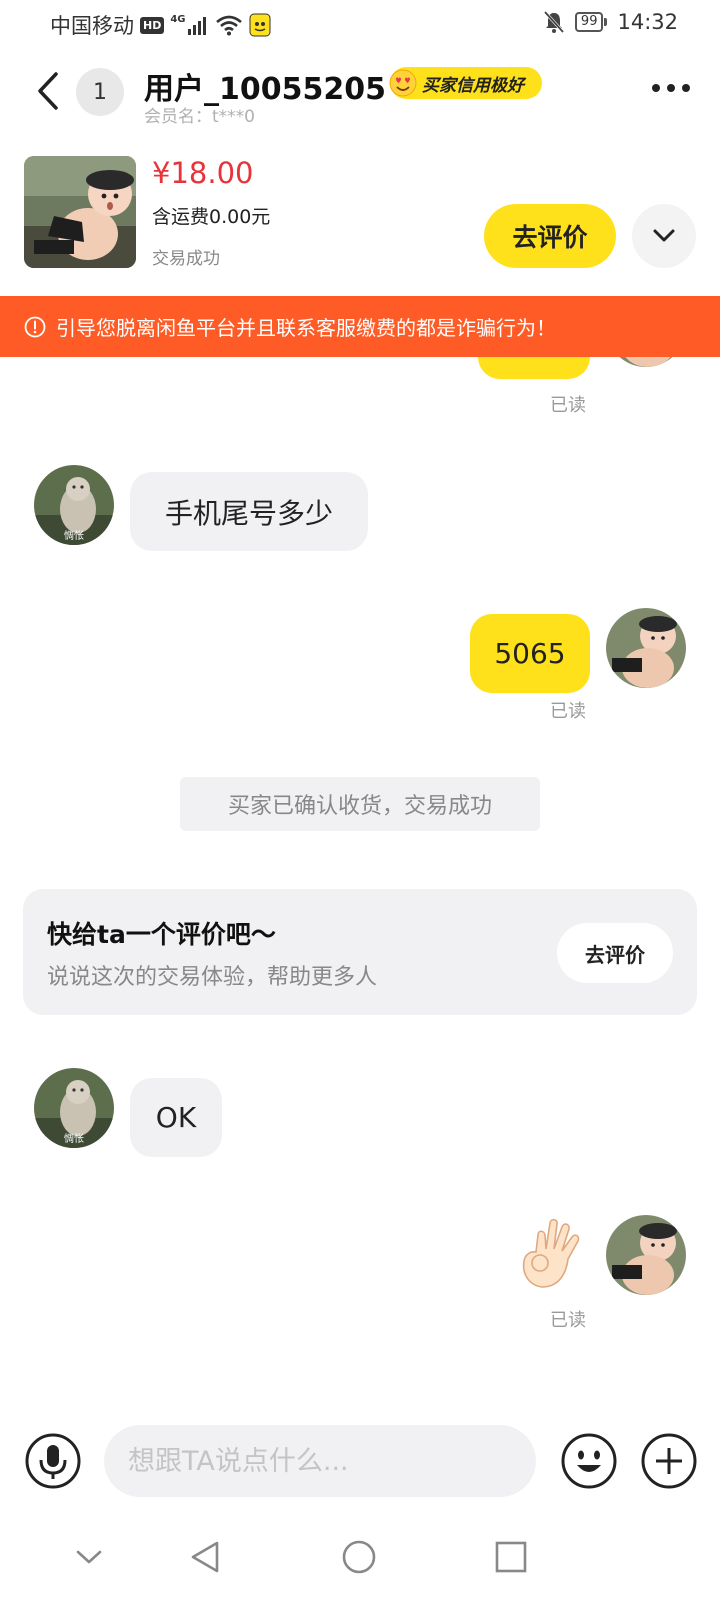  Describe the element at coordinates (360, 221) in the screenshot. I see `product-card: ¥18.00 含运费0.00元 交易成功 去评价` at that location.